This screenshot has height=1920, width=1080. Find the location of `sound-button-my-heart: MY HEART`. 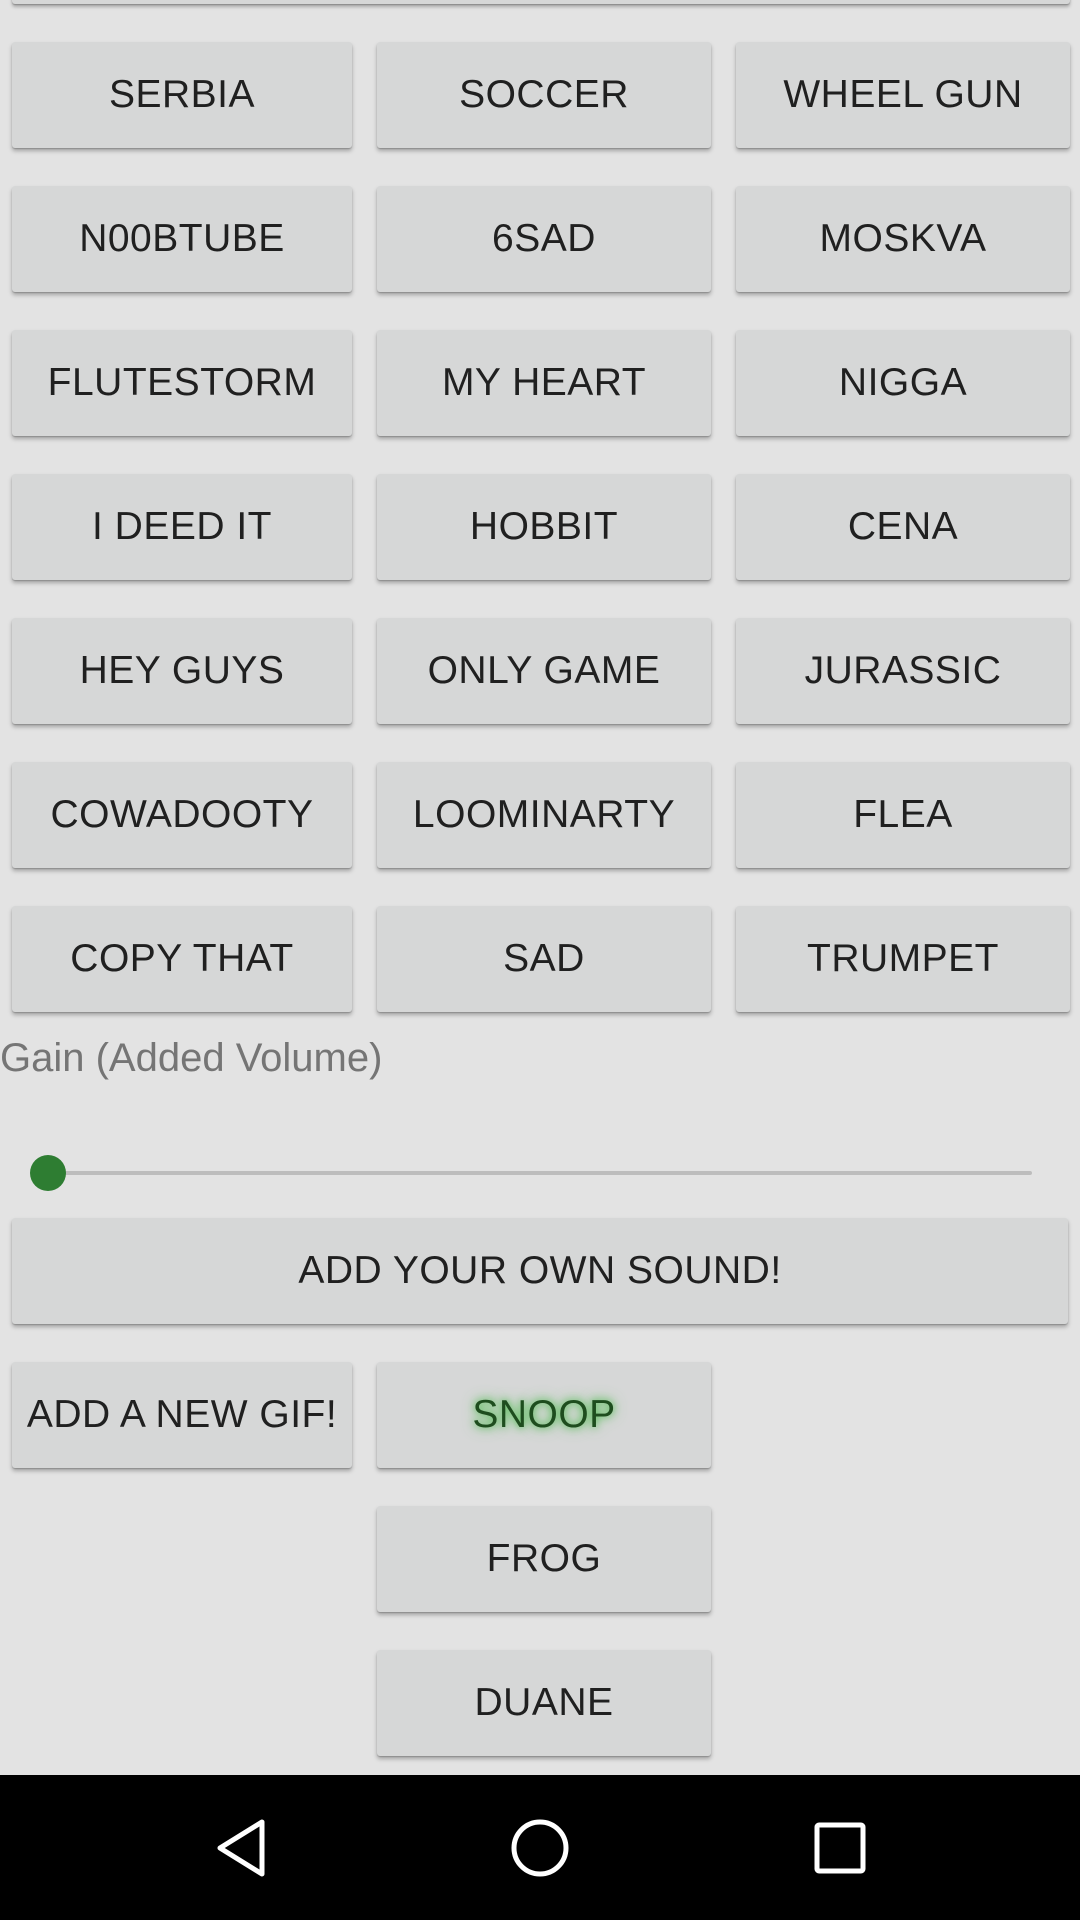

sound-button-my-heart: MY HEART is located at coordinates (544, 383).